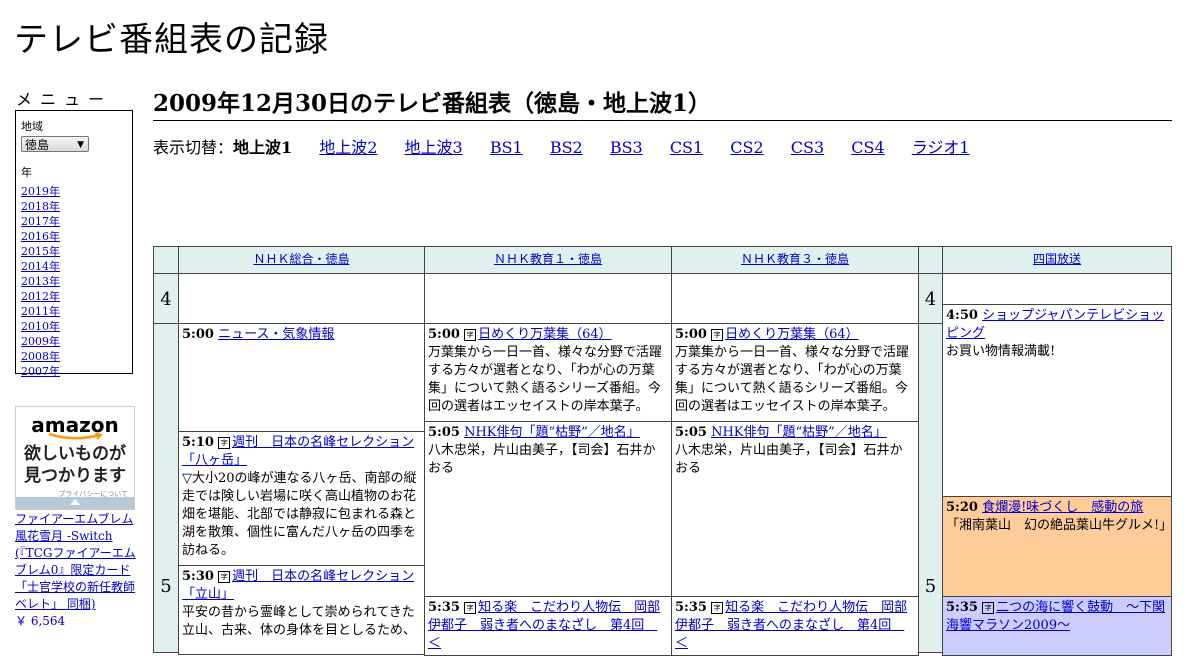 Image resolution: width=1200 pixels, height=656 pixels. Describe the element at coordinates (40, 326) in the screenshot. I see `year-link-2010: 2010年` at that location.